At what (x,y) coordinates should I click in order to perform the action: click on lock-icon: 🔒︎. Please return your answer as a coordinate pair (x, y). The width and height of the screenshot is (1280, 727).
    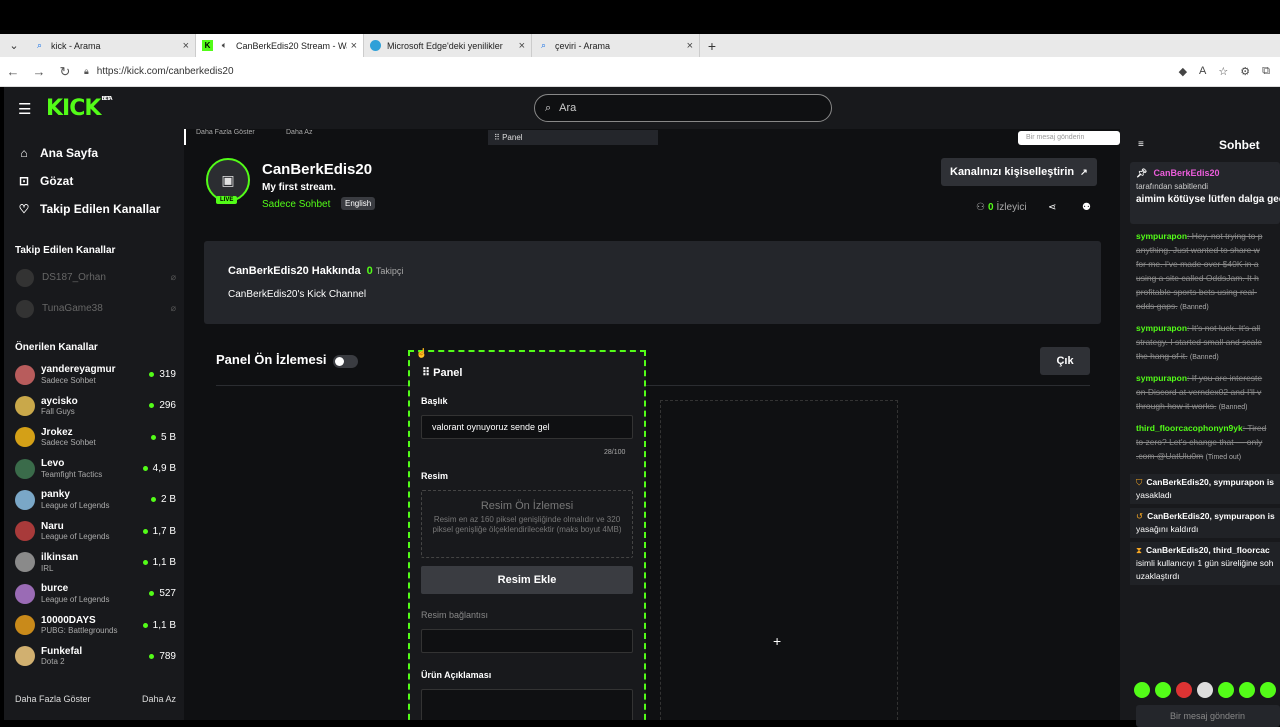
    Looking at the image, I should click on (86, 71).